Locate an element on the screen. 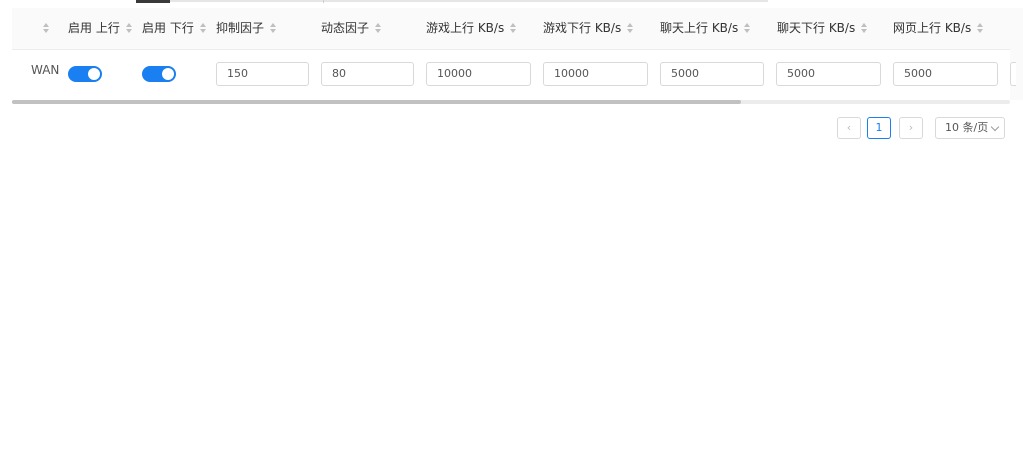 The height and width of the screenshot is (467, 1023). header-label: 启用 下行 is located at coordinates (168, 28).